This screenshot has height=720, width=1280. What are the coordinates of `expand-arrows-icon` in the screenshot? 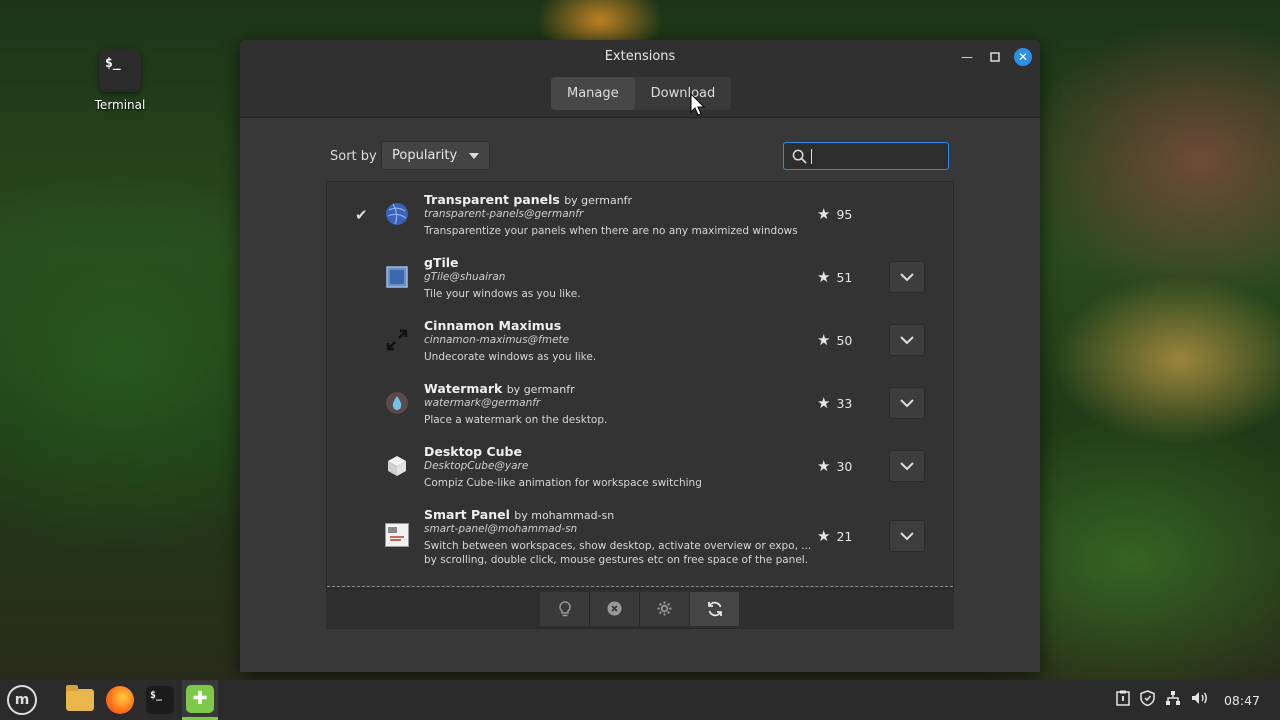 It's located at (397, 340).